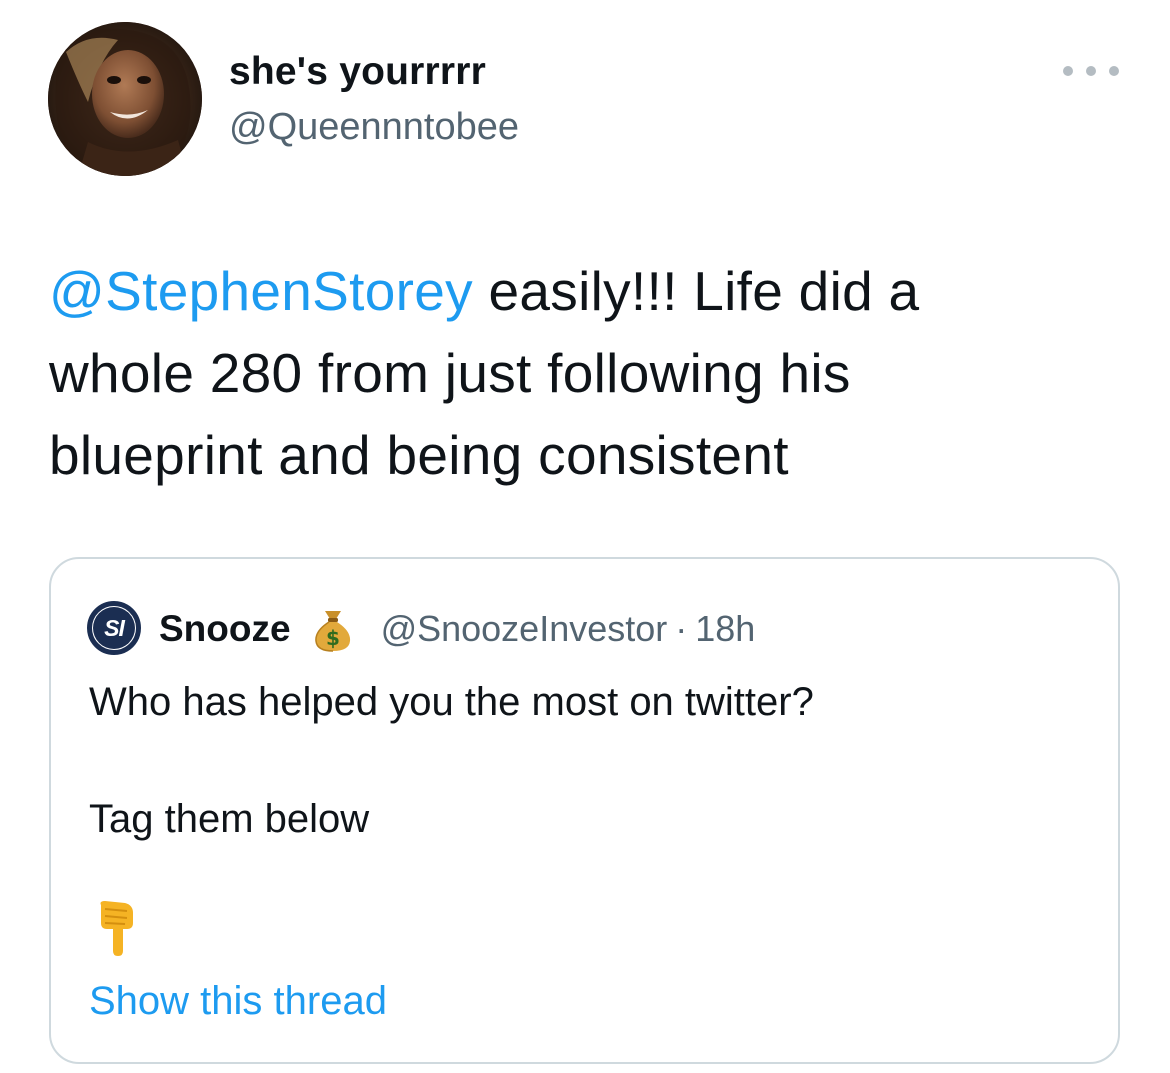 This screenshot has width=1170, height=1073. What do you see at coordinates (357, 72) in the screenshot?
I see `author-display-name: she's yourrrrr` at bounding box center [357, 72].